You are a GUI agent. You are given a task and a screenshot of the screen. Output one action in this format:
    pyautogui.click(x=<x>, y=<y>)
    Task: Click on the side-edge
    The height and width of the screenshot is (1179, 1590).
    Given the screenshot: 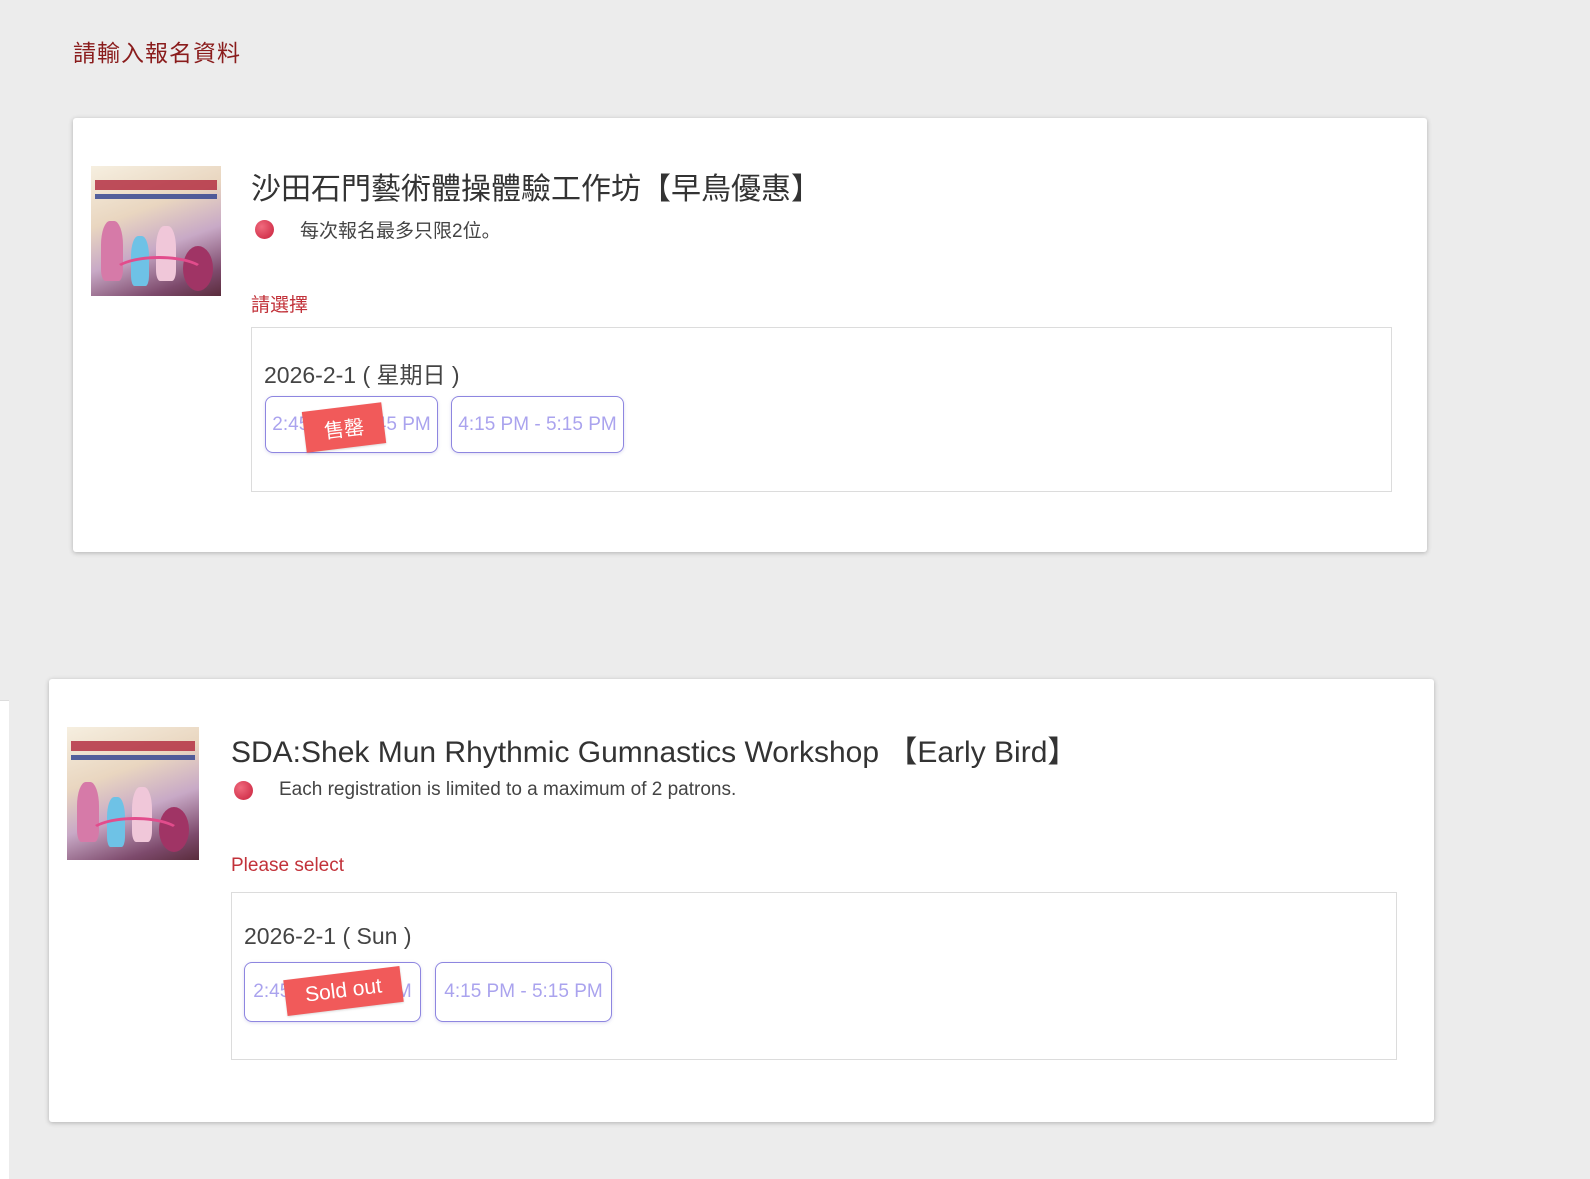 What is the action you would take?
    pyautogui.click(x=4, y=939)
    